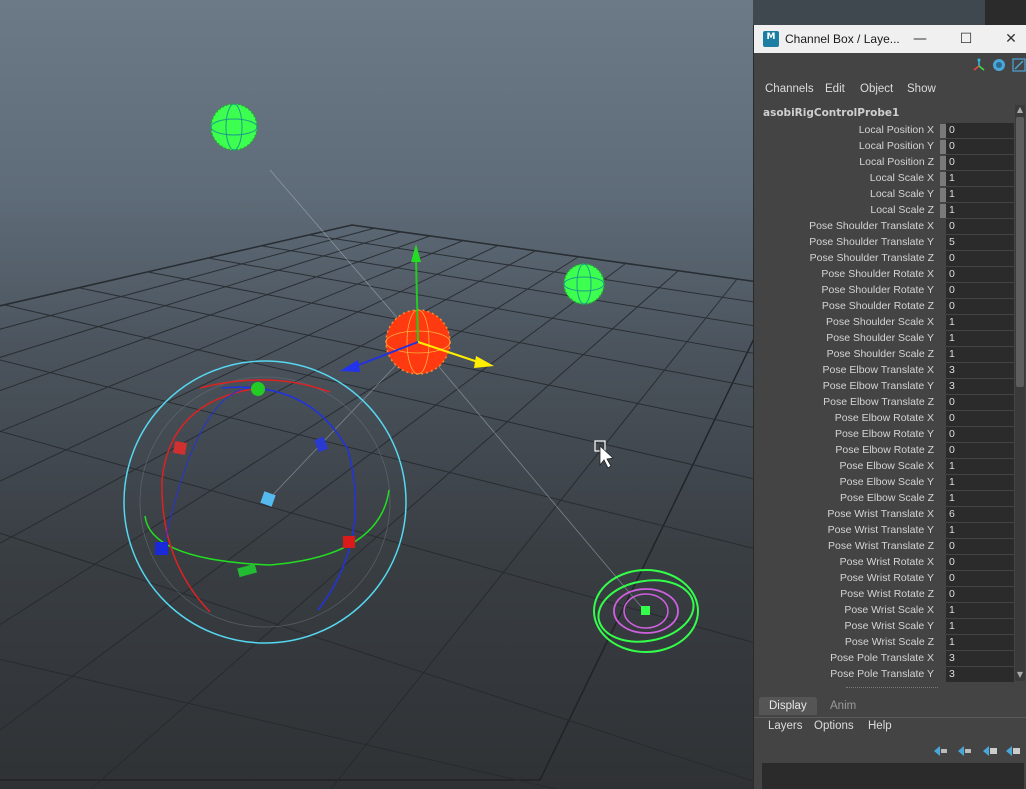 The height and width of the screenshot is (789, 1026). Describe the element at coordinates (884, 163) in the screenshot. I see `channel-row: Local Position Z 0` at that location.